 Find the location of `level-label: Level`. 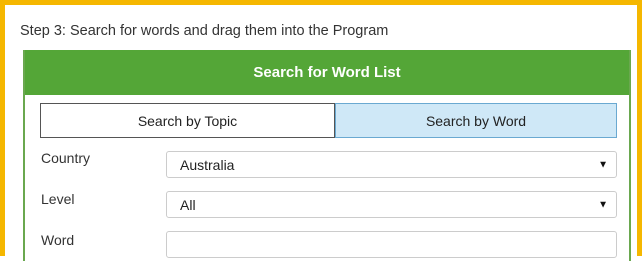

level-label: Level is located at coordinates (58, 199).